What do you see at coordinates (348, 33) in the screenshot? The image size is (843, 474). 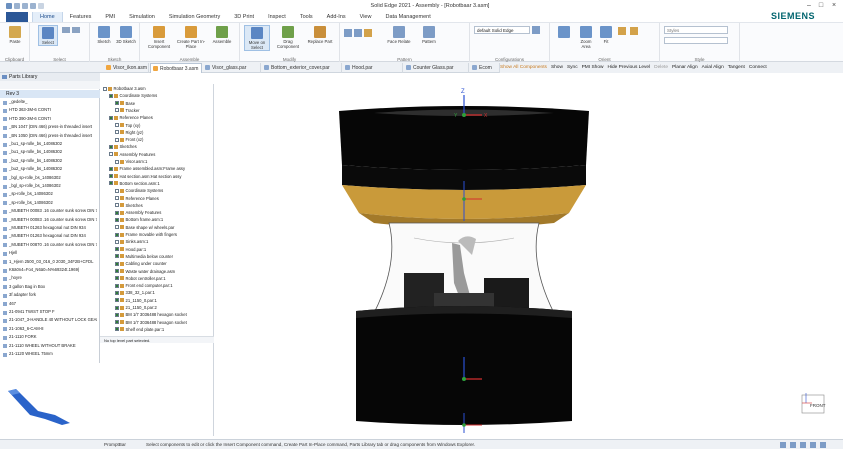 I see `mirror-icon` at bounding box center [348, 33].